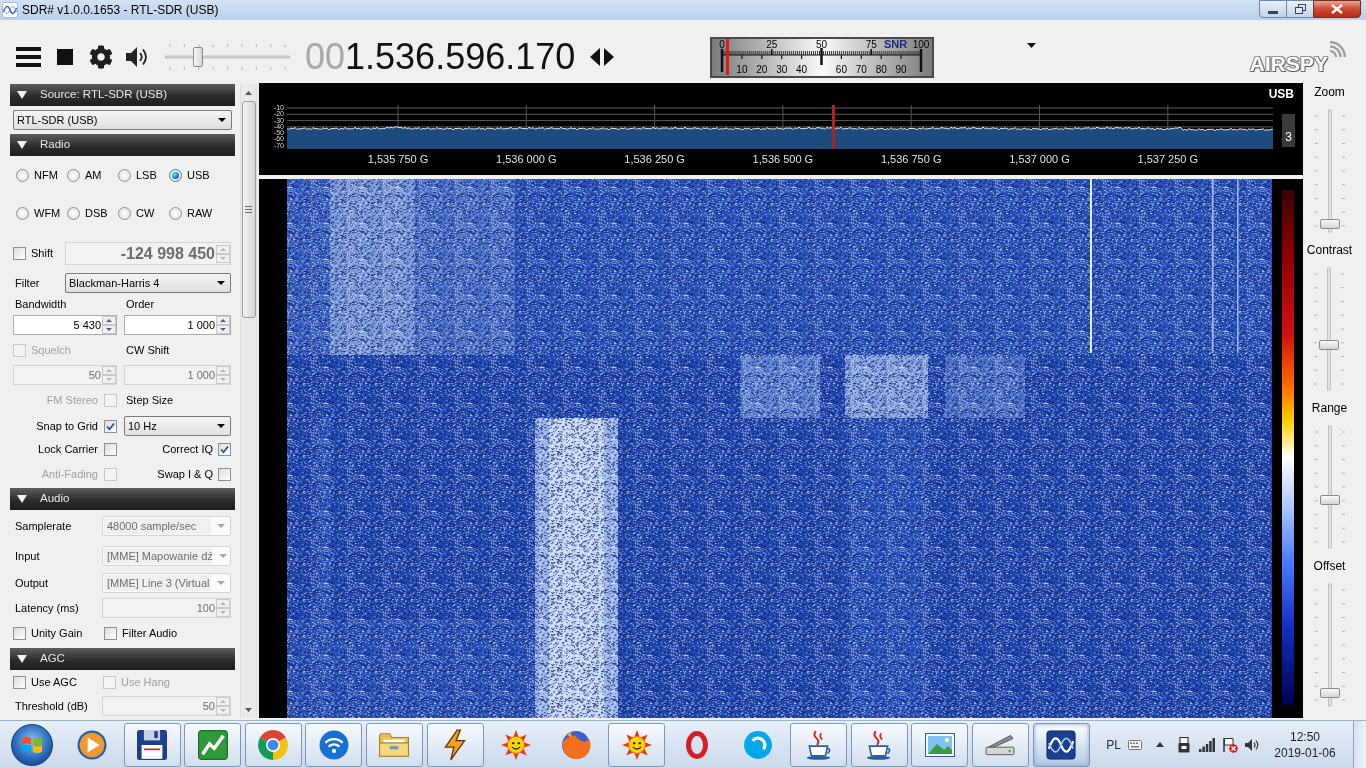 This screenshot has height=768, width=1366. Describe the element at coordinates (150, 633) in the screenshot. I see `checkbox-label: Filter Audio` at that location.